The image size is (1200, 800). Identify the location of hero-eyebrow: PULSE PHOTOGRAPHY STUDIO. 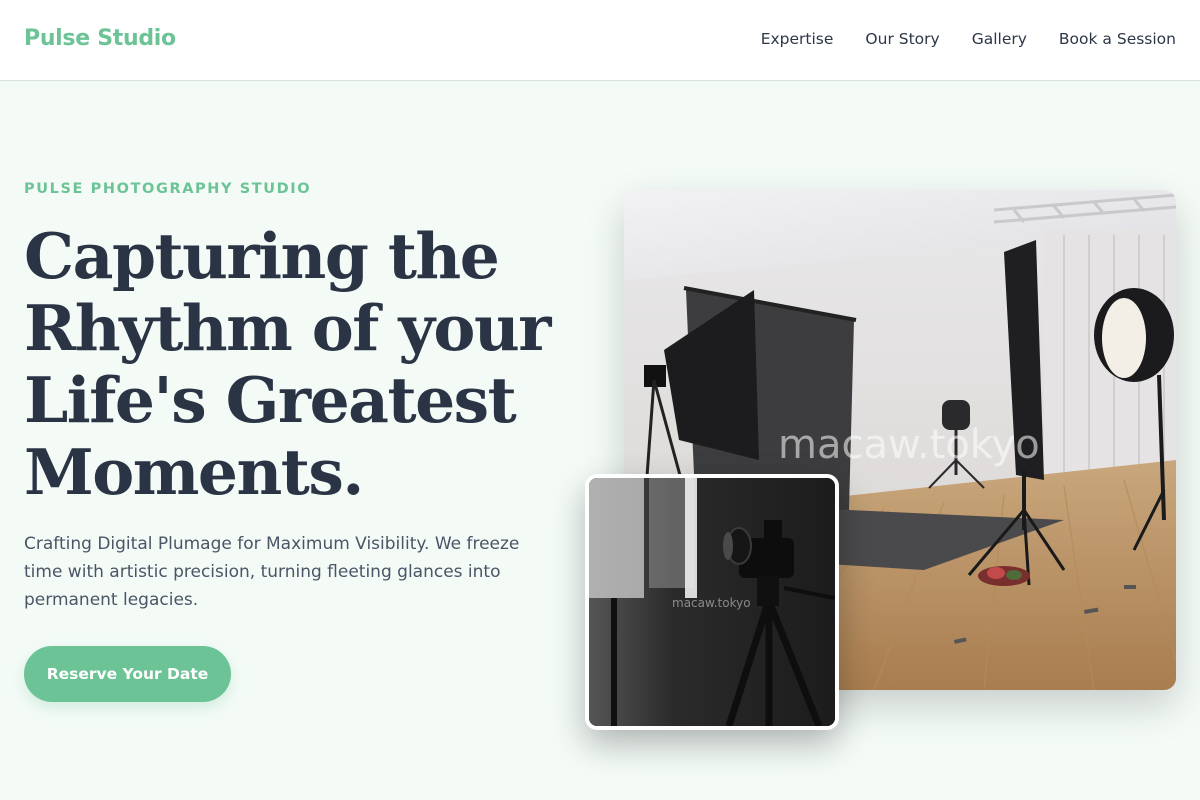
(168, 189).